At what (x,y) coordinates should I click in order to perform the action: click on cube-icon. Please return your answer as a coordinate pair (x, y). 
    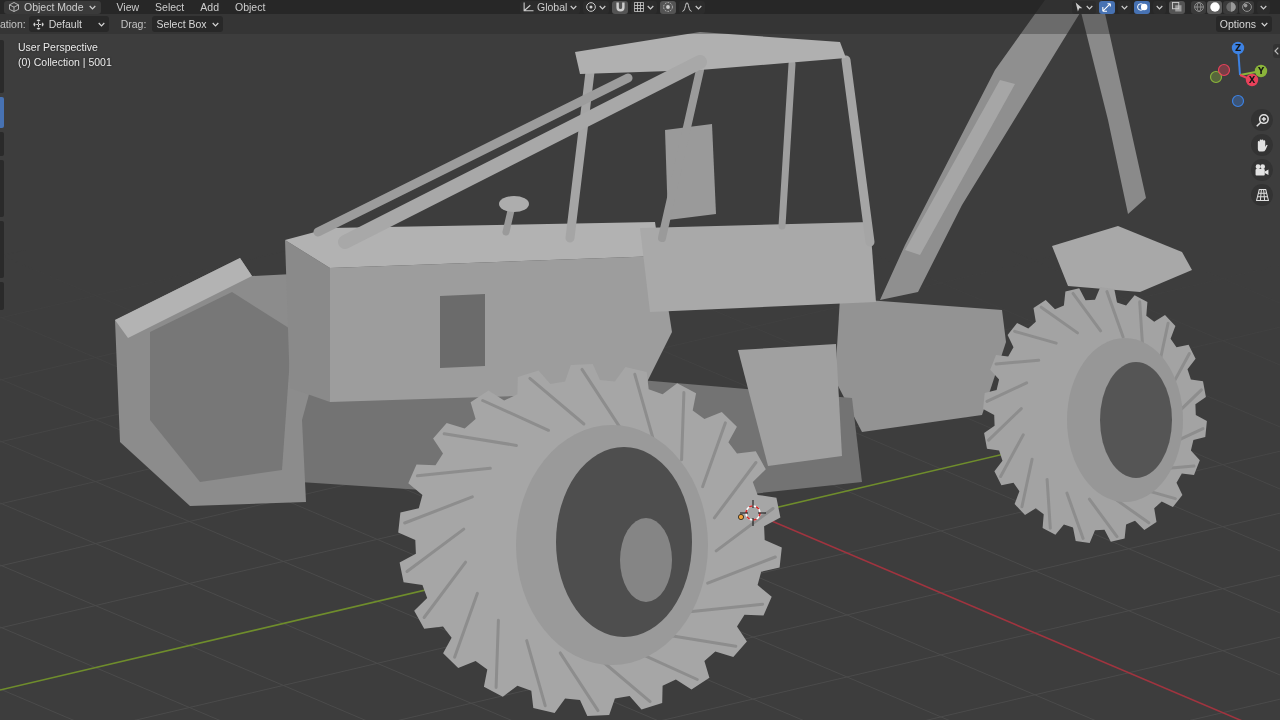
    Looking at the image, I should click on (14, 7).